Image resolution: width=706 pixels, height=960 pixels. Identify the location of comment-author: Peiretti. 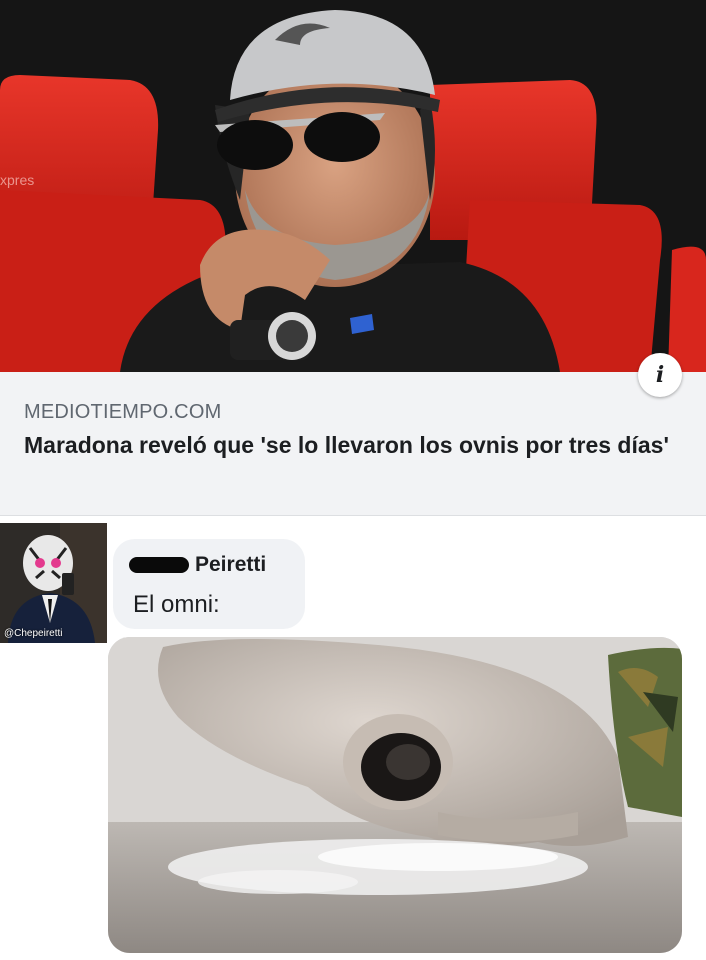
(230, 565).